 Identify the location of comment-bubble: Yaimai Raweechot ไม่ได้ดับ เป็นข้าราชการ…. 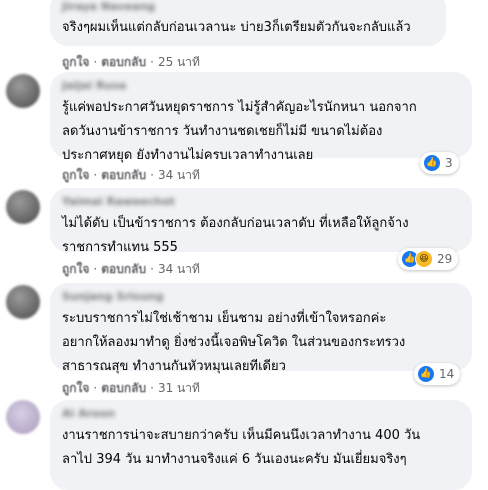
(261, 221).